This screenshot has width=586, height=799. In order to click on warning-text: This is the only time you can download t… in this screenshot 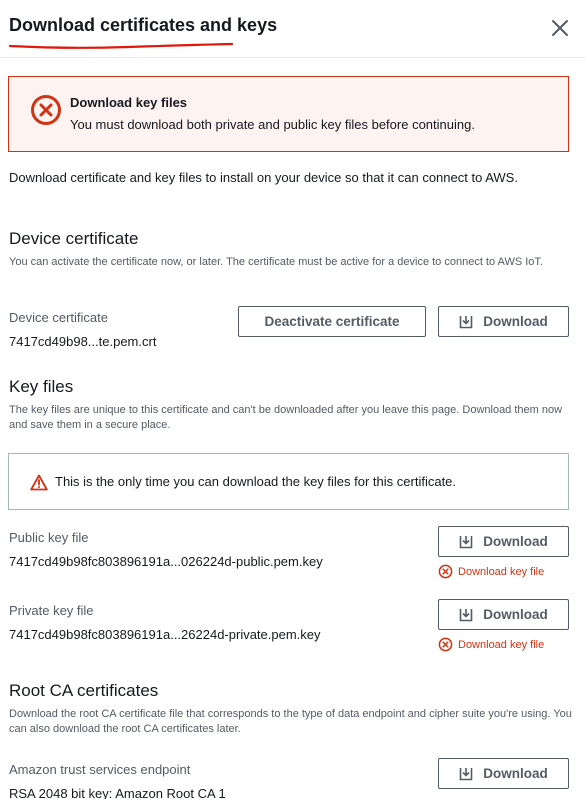, I will do `click(256, 481)`.